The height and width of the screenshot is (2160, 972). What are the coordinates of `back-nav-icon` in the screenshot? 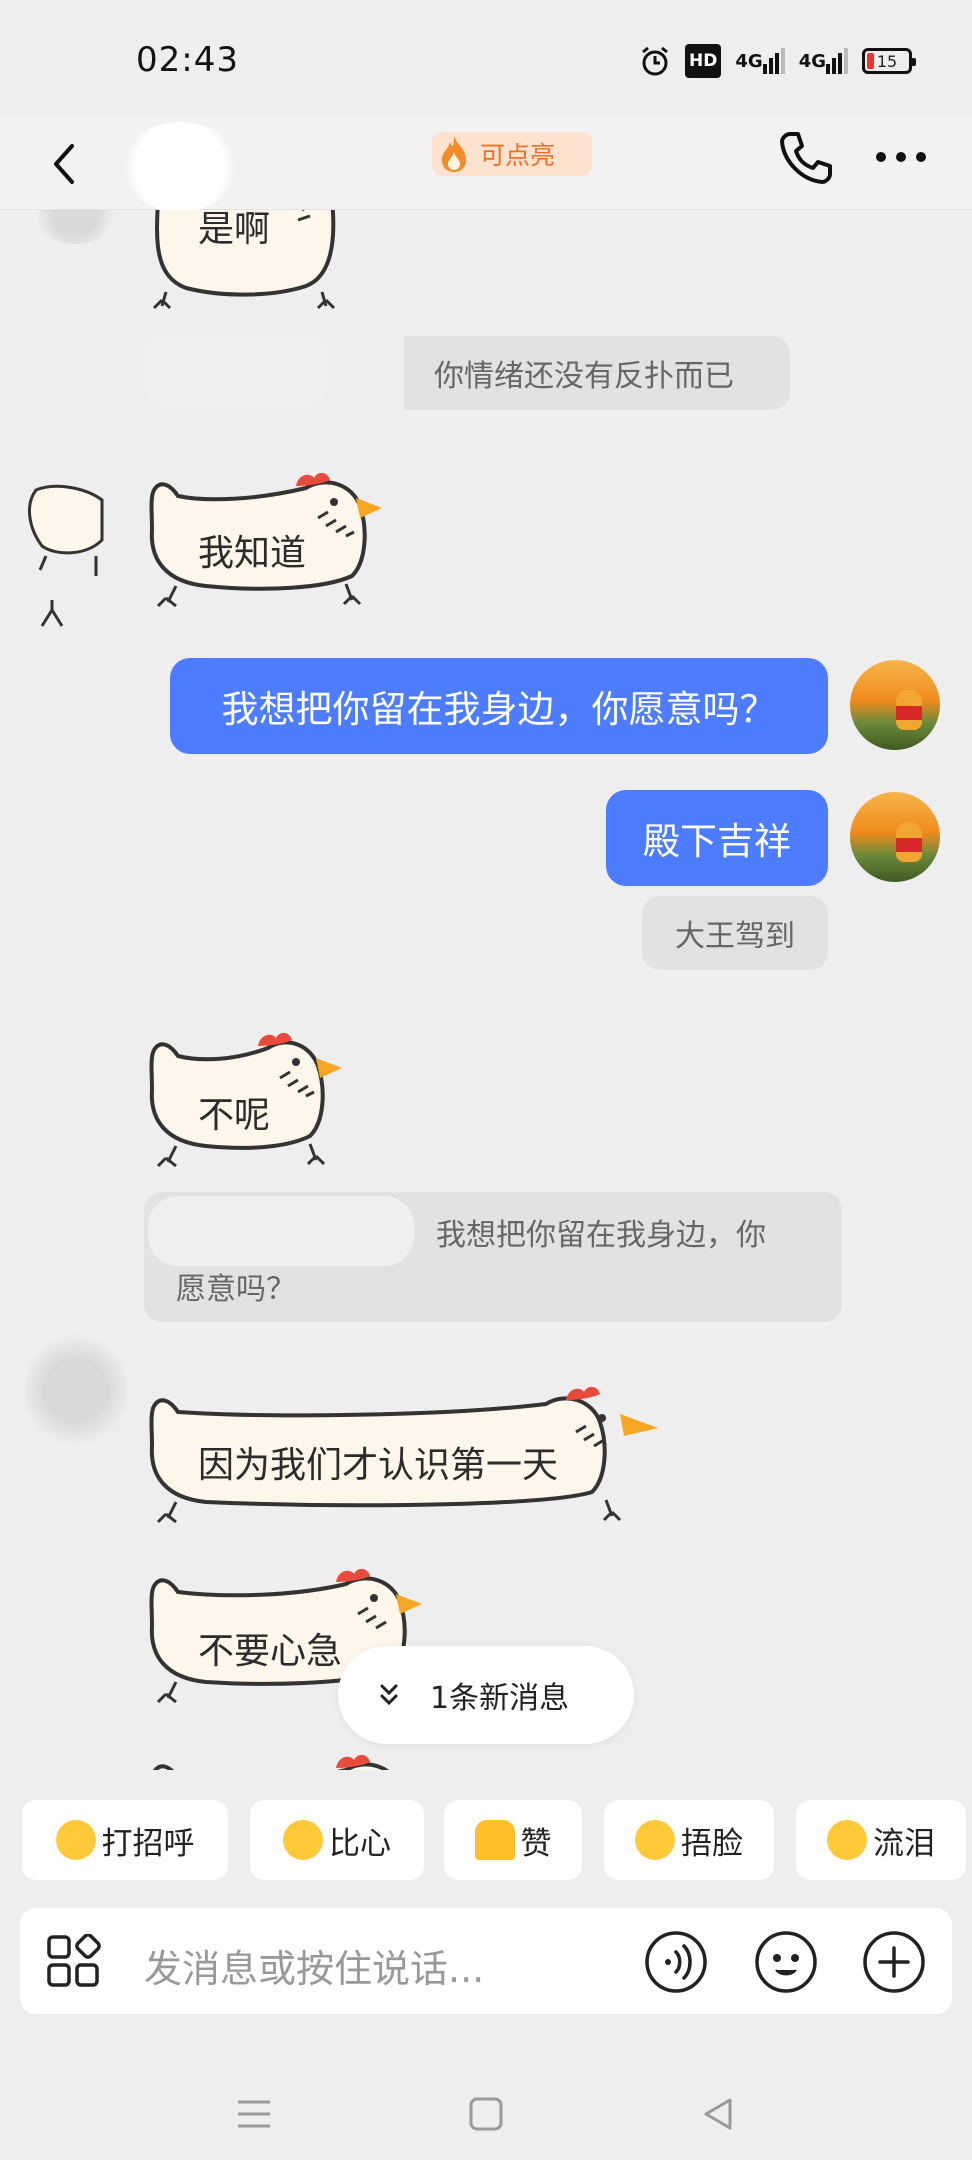 It's located at (718, 2114).